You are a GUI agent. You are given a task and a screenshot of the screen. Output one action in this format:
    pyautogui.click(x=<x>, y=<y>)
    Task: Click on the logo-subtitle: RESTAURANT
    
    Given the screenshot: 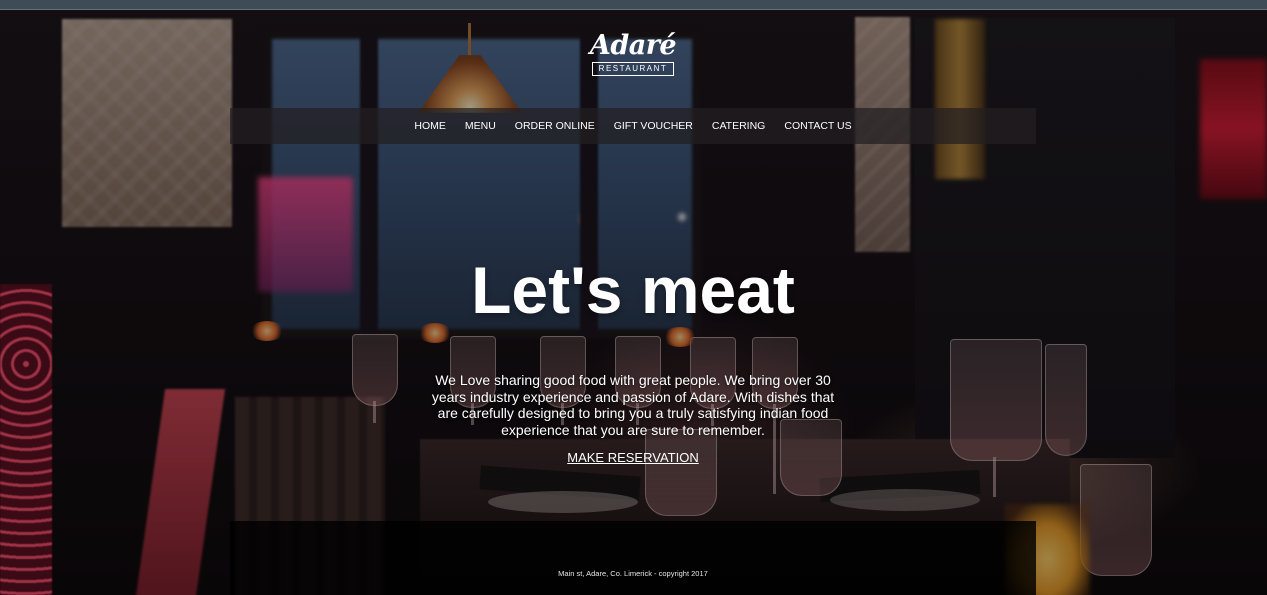 What is the action you would take?
    pyautogui.click(x=633, y=69)
    